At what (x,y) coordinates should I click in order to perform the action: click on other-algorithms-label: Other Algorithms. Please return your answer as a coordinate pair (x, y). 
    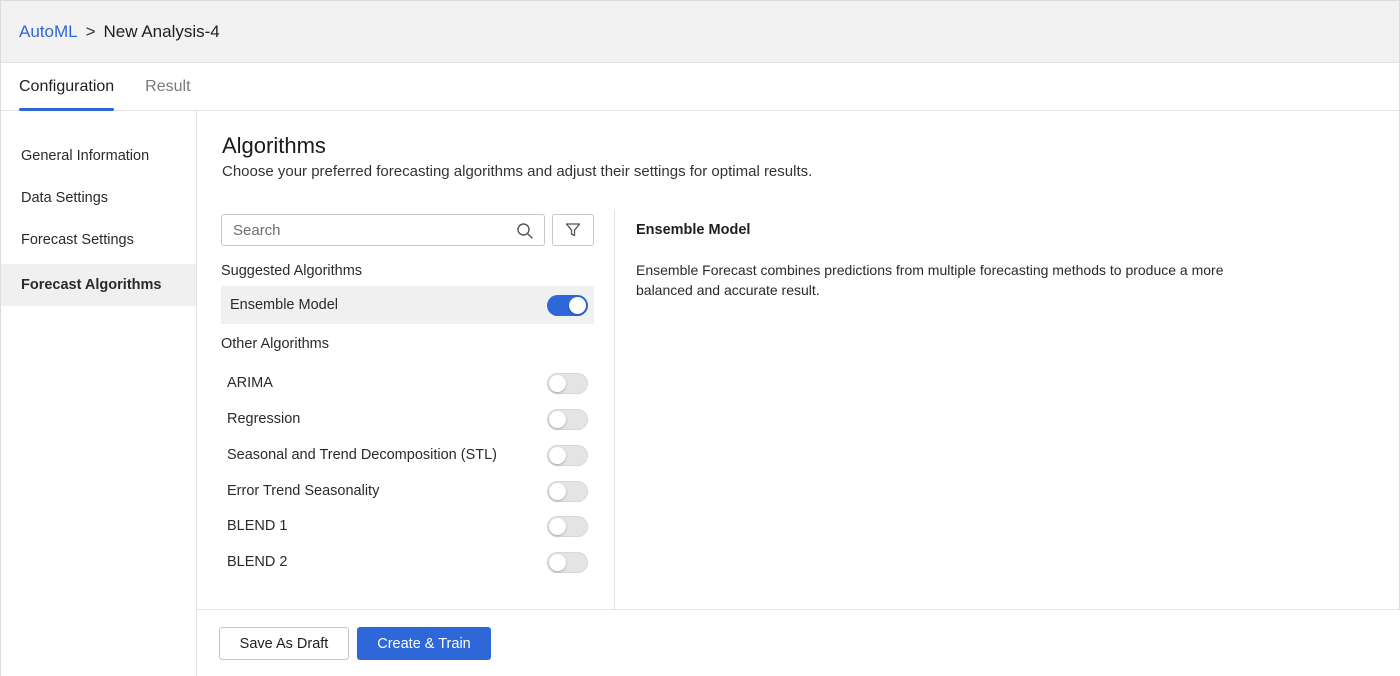
    Looking at the image, I should click on (275, 344).